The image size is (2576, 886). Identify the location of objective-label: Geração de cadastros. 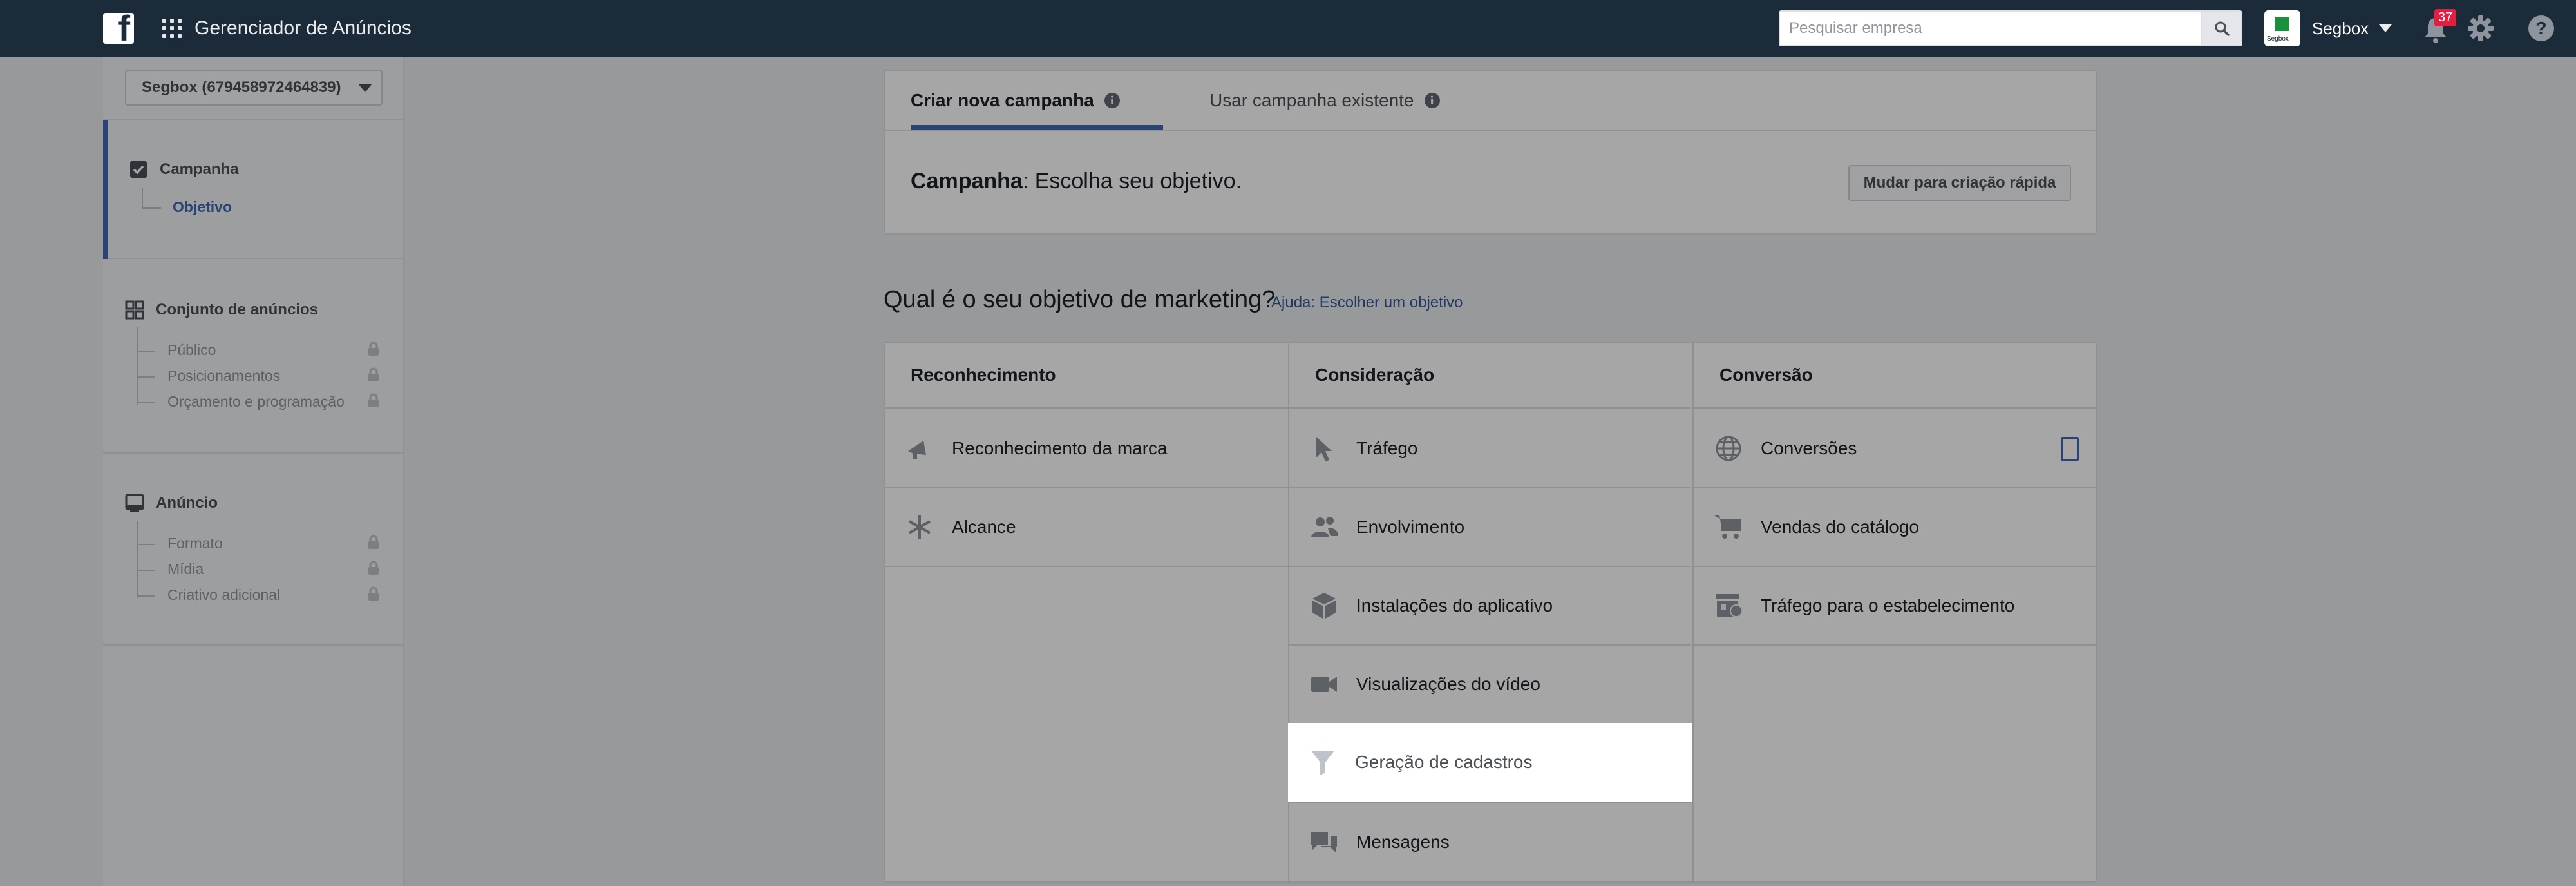
(1444, 762).